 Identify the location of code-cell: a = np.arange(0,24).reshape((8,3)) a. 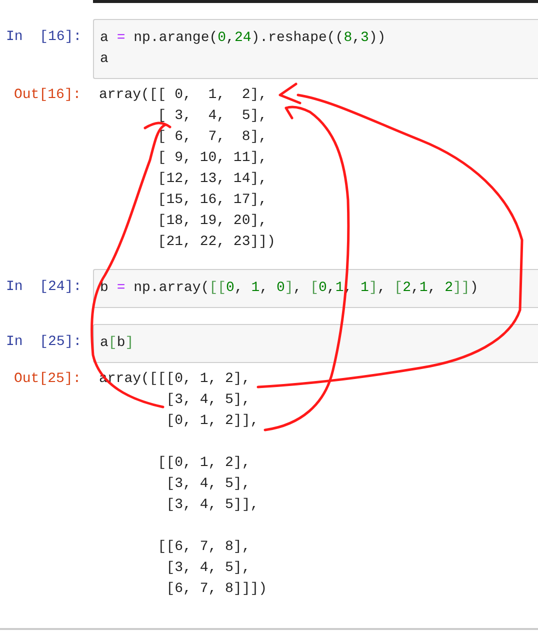
(315, 49).